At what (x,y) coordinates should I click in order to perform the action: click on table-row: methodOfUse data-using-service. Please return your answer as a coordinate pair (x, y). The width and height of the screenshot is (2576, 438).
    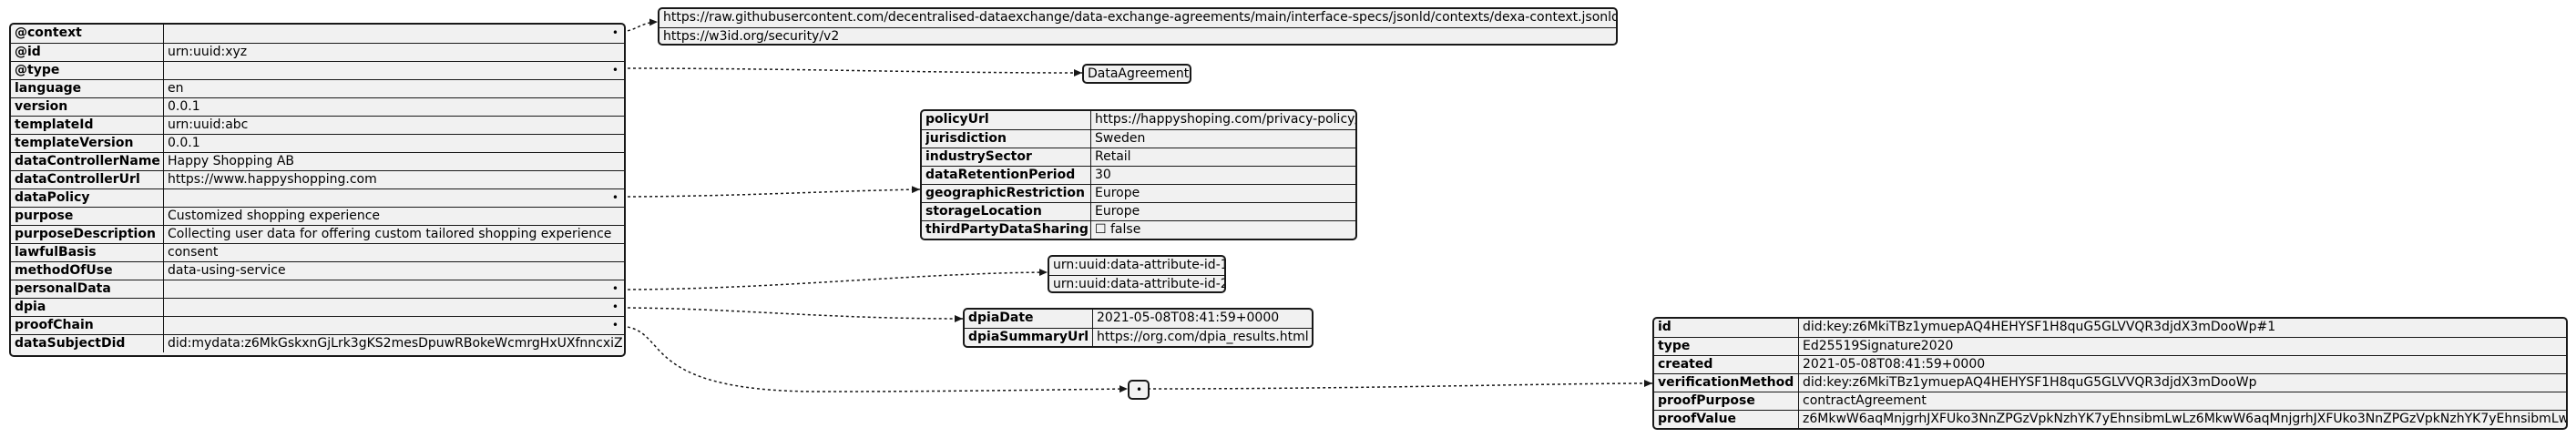
    Looking at the image, I should click on (317, 270).